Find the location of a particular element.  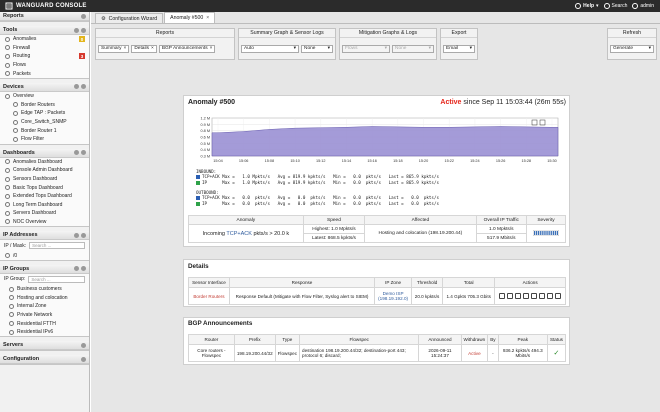

help-label: Help is located at coordinates (589, 6).